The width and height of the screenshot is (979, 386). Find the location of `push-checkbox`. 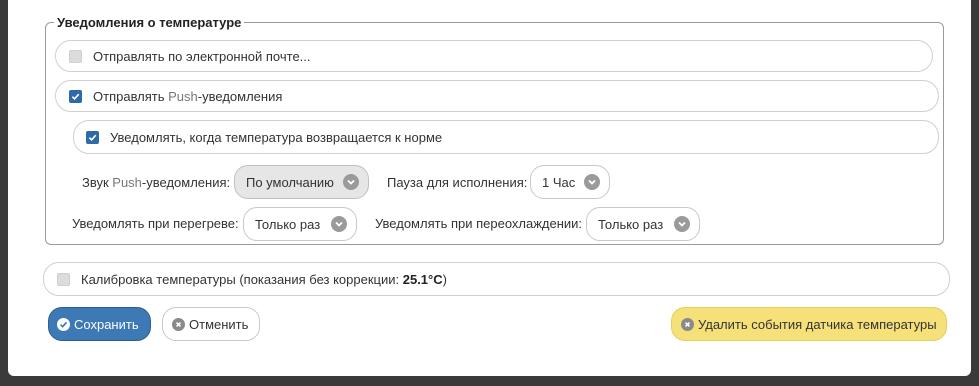

push-checkbox is located at coordinates (75, 96).